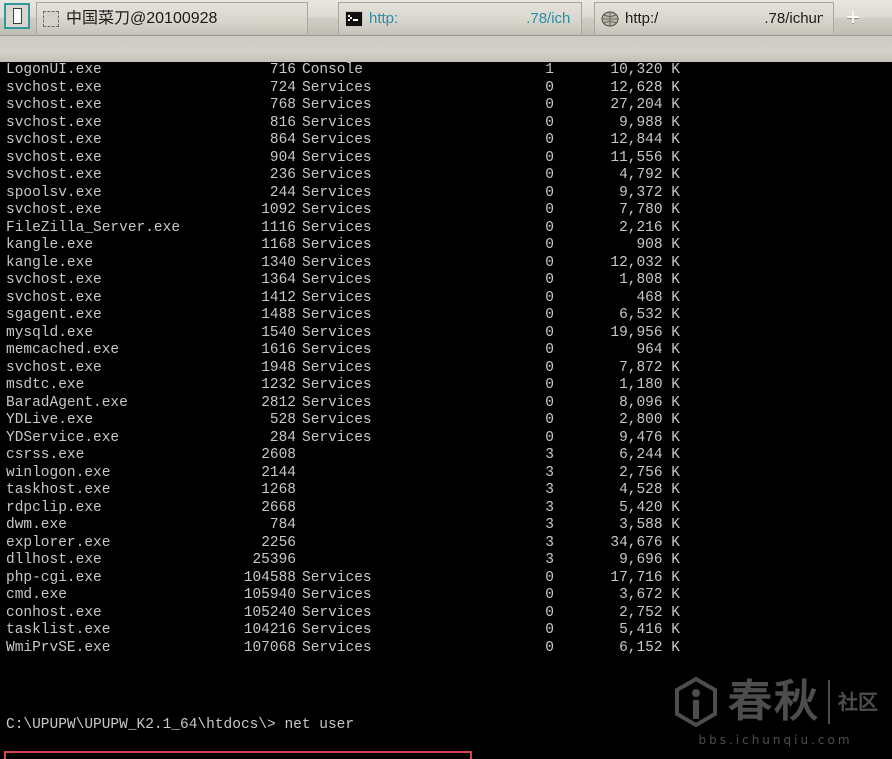 The image size is (892, 759). Describe the element at coordinates (278, 315) in the screenshot. I see `process-pid: 1488` at that location.